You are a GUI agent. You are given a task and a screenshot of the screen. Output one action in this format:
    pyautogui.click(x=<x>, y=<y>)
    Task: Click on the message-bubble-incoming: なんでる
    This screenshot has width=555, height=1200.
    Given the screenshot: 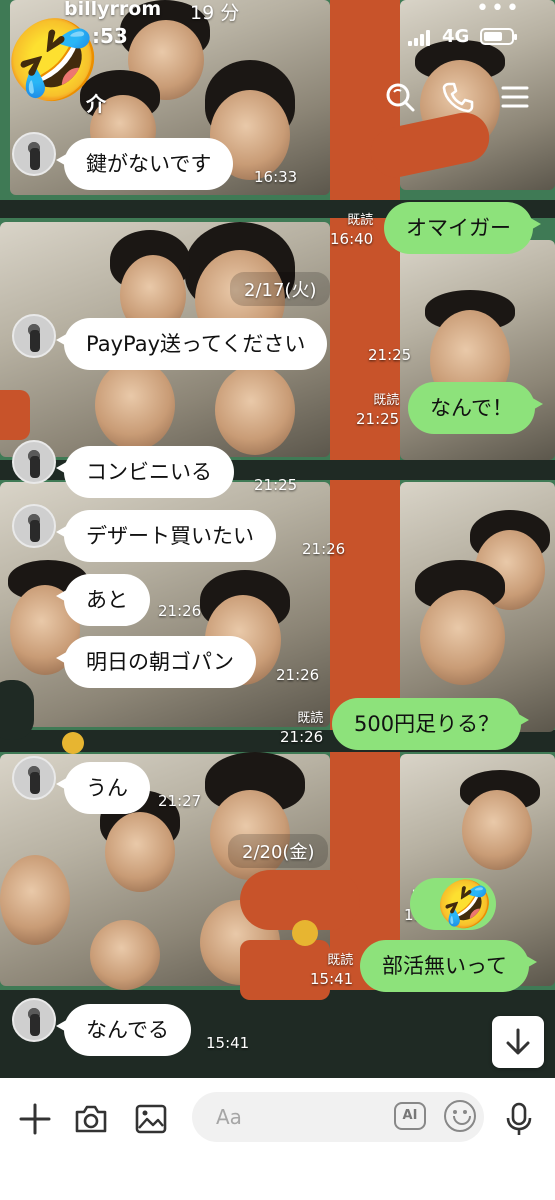 What is the action you would take?
    pyautogui.click(x=123, y=1030)
    